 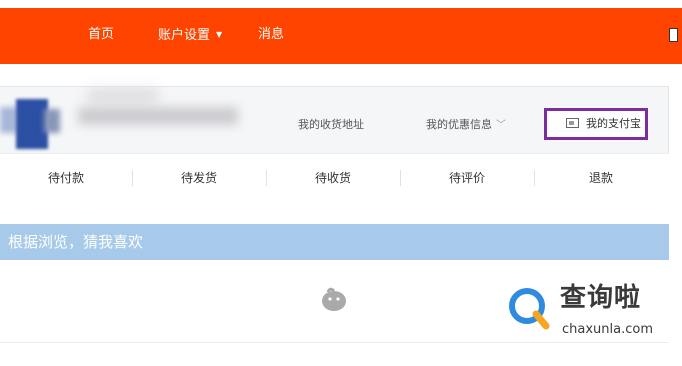 I want to click on top-strip, so click(x=341, y=4).